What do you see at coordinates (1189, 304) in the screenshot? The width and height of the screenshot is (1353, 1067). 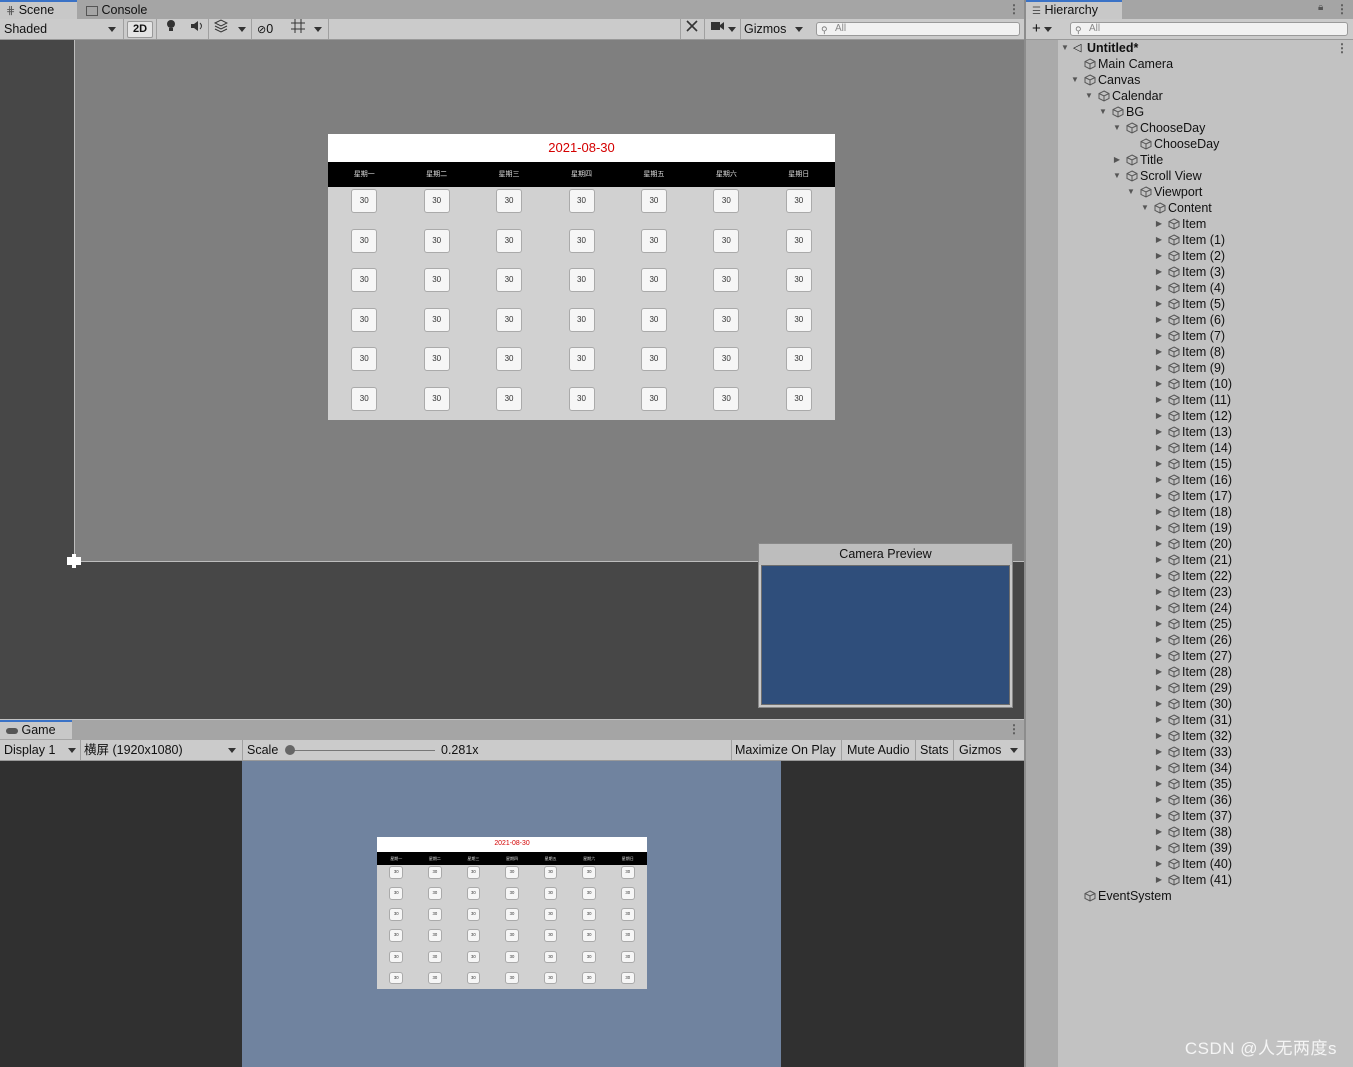 I see `hierarchy-item: ▶ Item (5)` at bounding box center [1189, 304].